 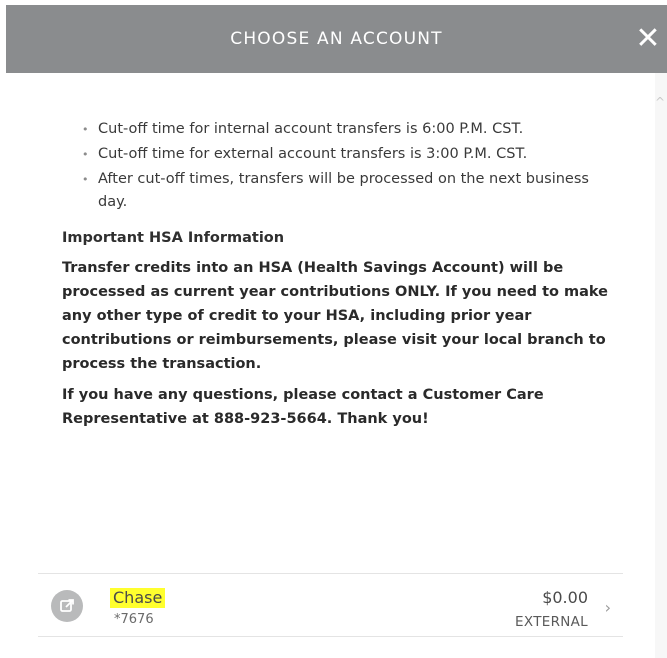 I want to click on external-link-icon, so click(x=67, y=605).